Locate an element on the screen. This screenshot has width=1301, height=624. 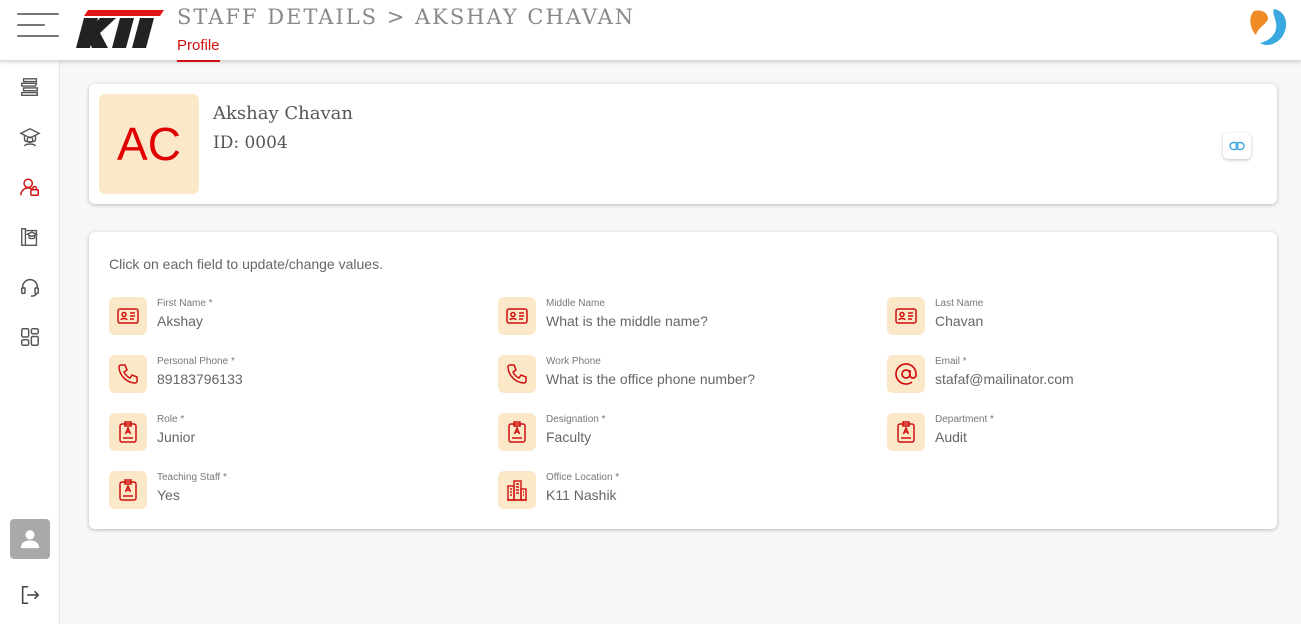
department-field: Department * Audit is located at coordinates (1067, 435).